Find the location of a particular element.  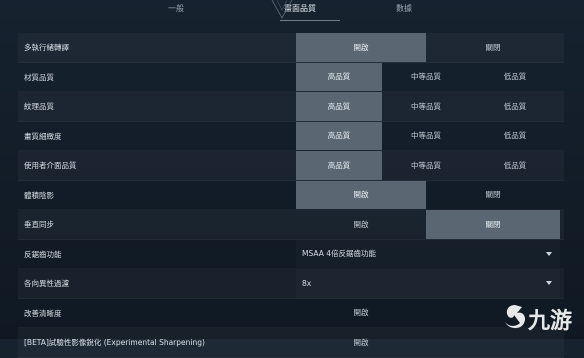

setting-label: 使用者介面品質 is located at coordinates (50, 165).